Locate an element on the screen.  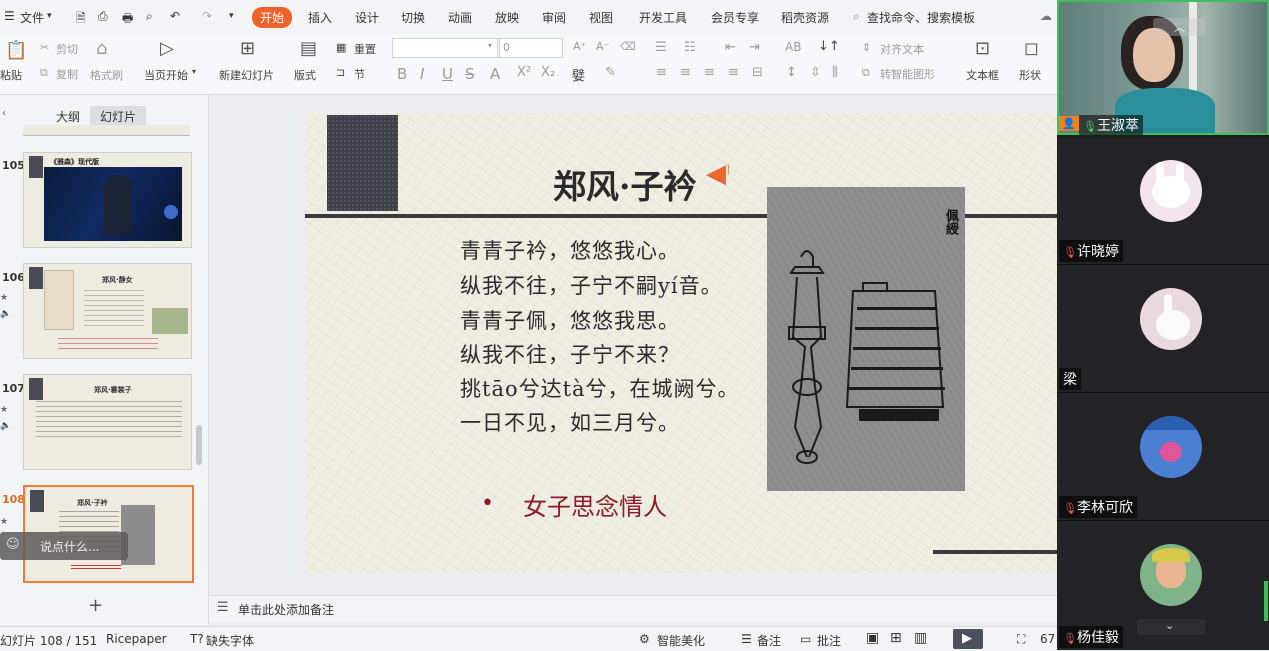
tab-slides: 幻灯片 is located at coordinates (118, 116).